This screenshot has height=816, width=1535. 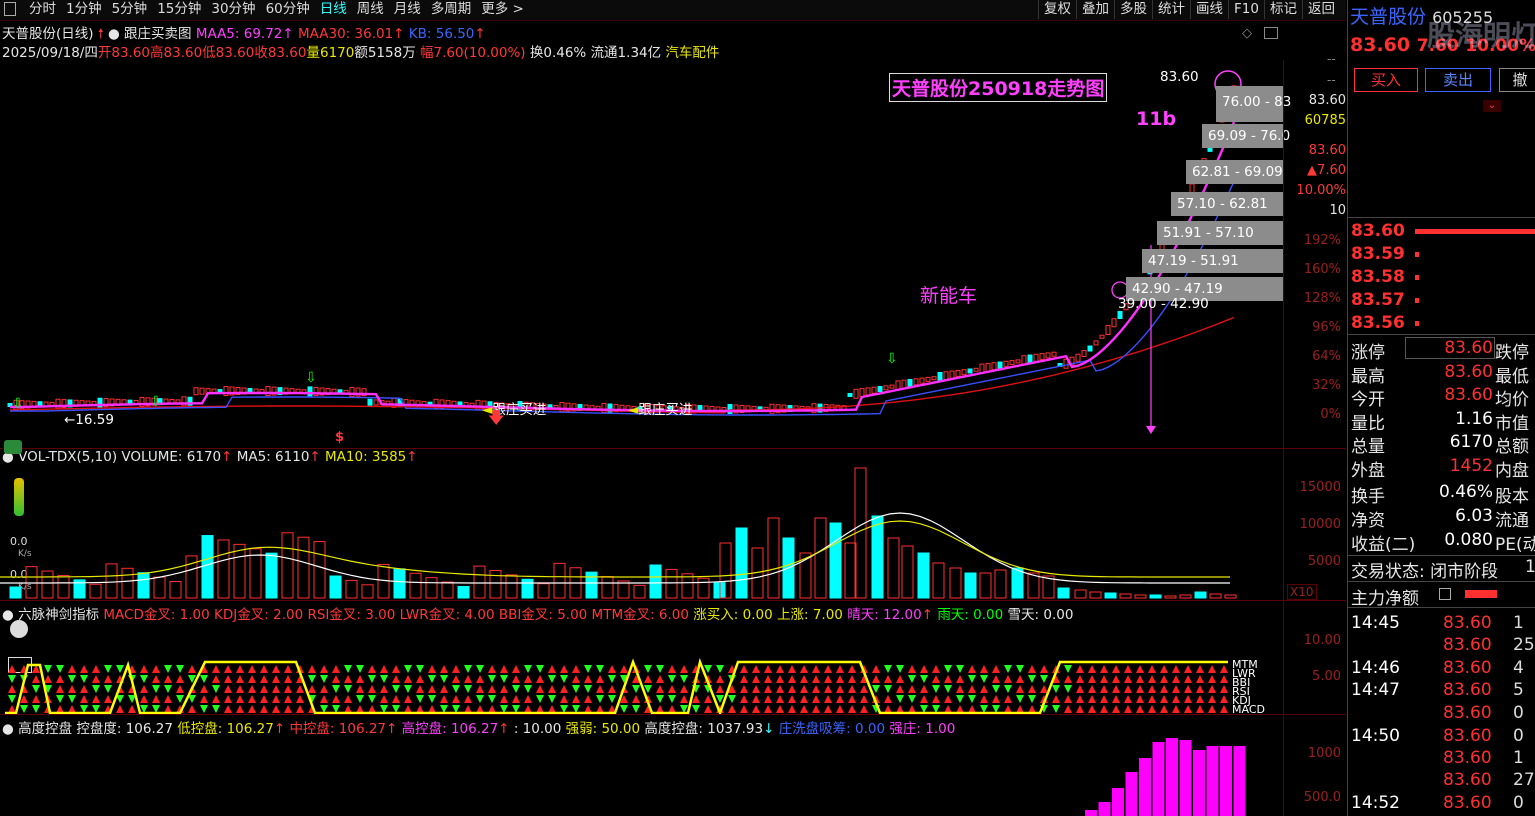 What do you see at coordinates (288, 9) in the screenshot?
I see `tab-60min: 60分钟` at bounding box center [288, 9].